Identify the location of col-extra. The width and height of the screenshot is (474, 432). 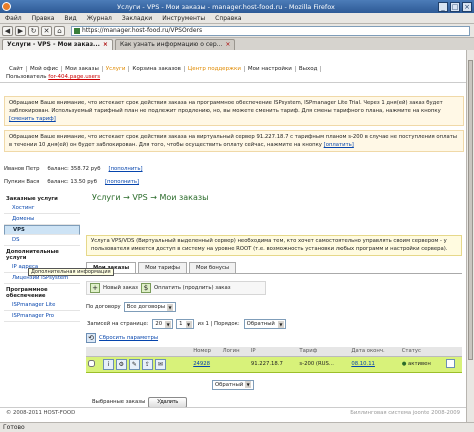
(453, 352).